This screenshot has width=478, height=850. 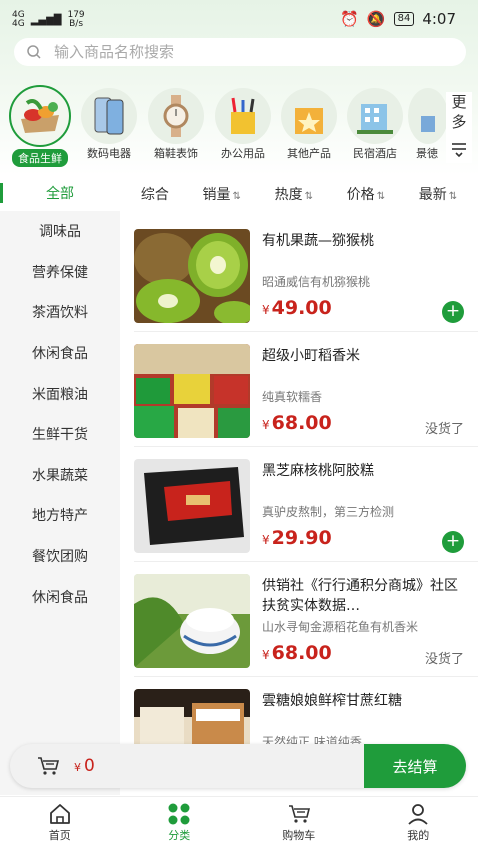 What do you see at coordinates (179, 814) in the screenshot?
I see `category-icon` at bounding box center [179, 814].